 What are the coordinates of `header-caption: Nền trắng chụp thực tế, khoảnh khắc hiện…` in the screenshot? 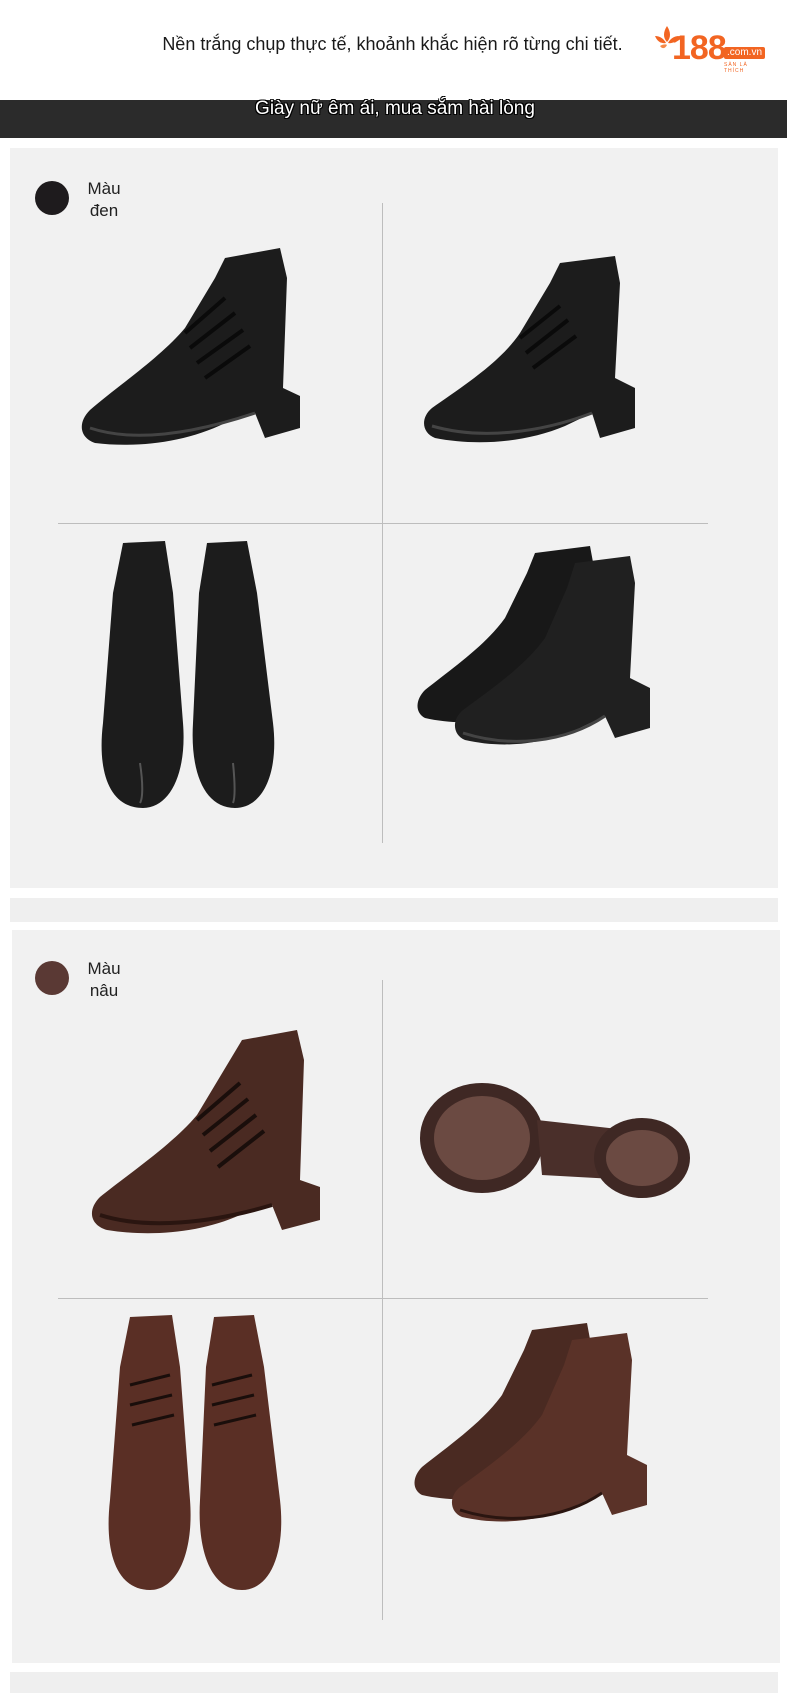 It's located at (392, 44).